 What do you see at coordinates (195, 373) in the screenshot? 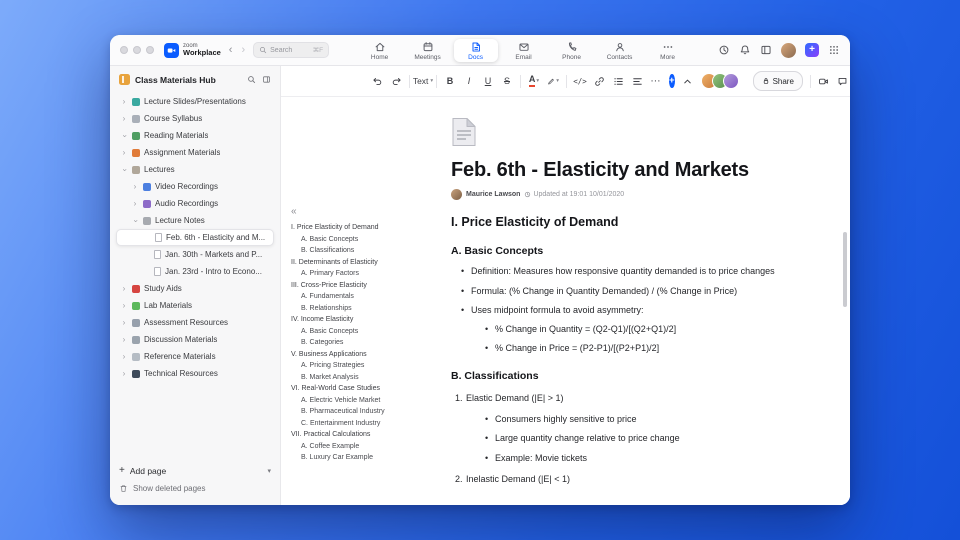
I see `sidebar-tree-item: Technical Resources` at bounding box center [195, 373].